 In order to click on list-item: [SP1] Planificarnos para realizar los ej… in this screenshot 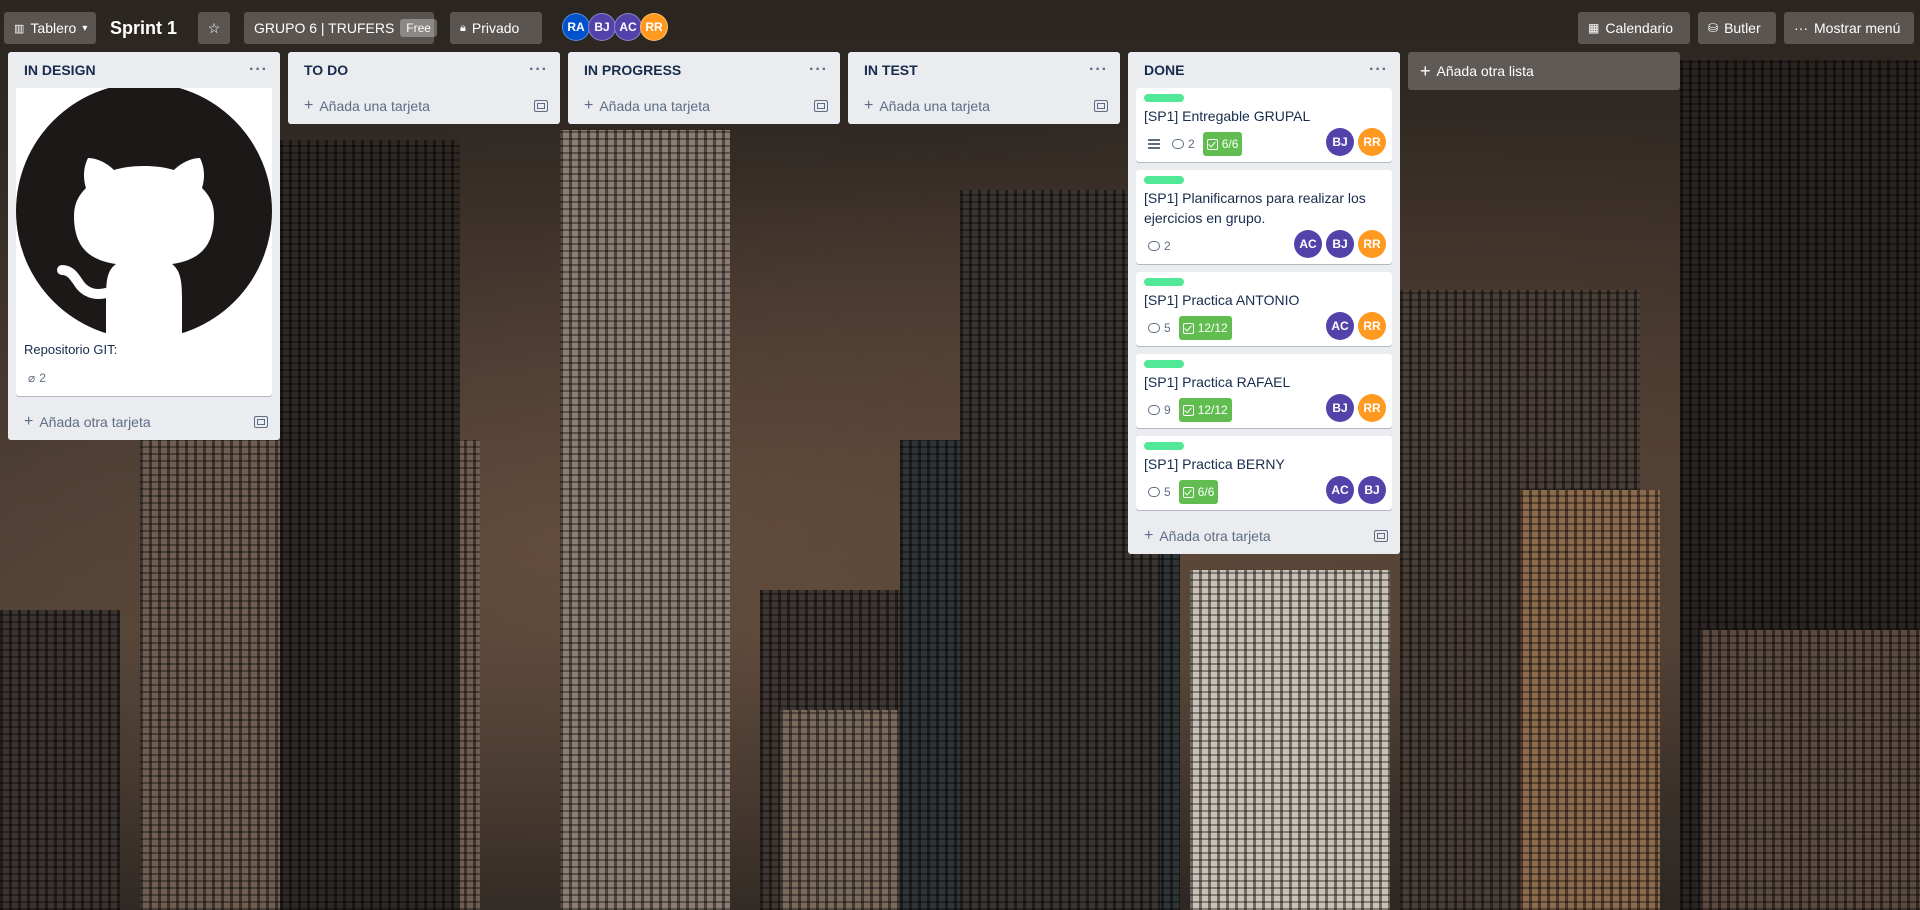, I will do `click(1264, 217)`.